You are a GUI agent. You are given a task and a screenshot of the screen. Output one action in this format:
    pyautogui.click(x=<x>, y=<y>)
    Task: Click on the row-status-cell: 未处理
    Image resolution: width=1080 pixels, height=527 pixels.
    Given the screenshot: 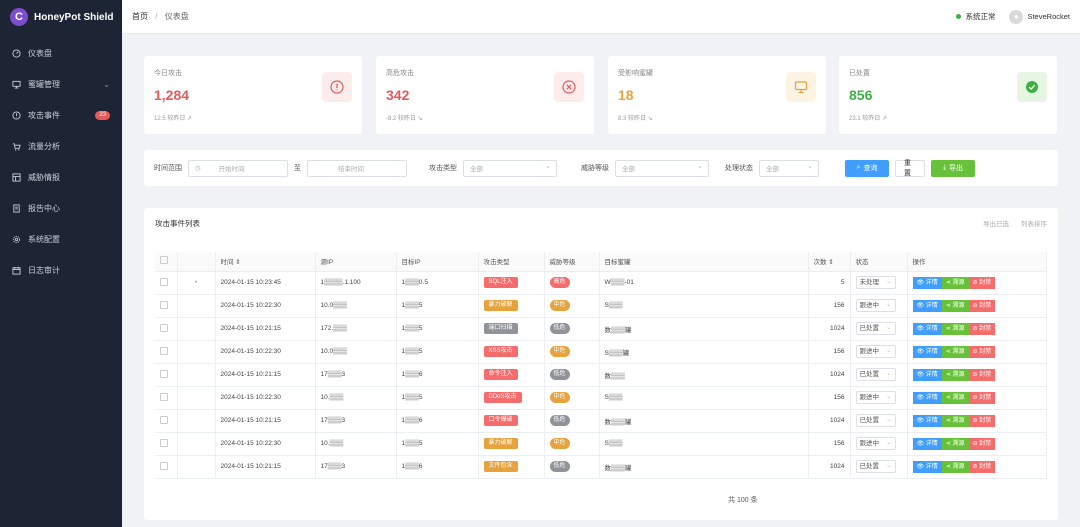 What is the action you would take?
    pyautogui.click(x=879, y=283)
    